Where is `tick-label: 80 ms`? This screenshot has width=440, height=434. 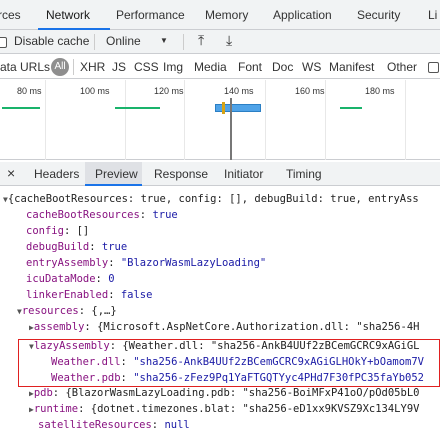 tick-label: 80 ms is located at coordinates (29, 91).